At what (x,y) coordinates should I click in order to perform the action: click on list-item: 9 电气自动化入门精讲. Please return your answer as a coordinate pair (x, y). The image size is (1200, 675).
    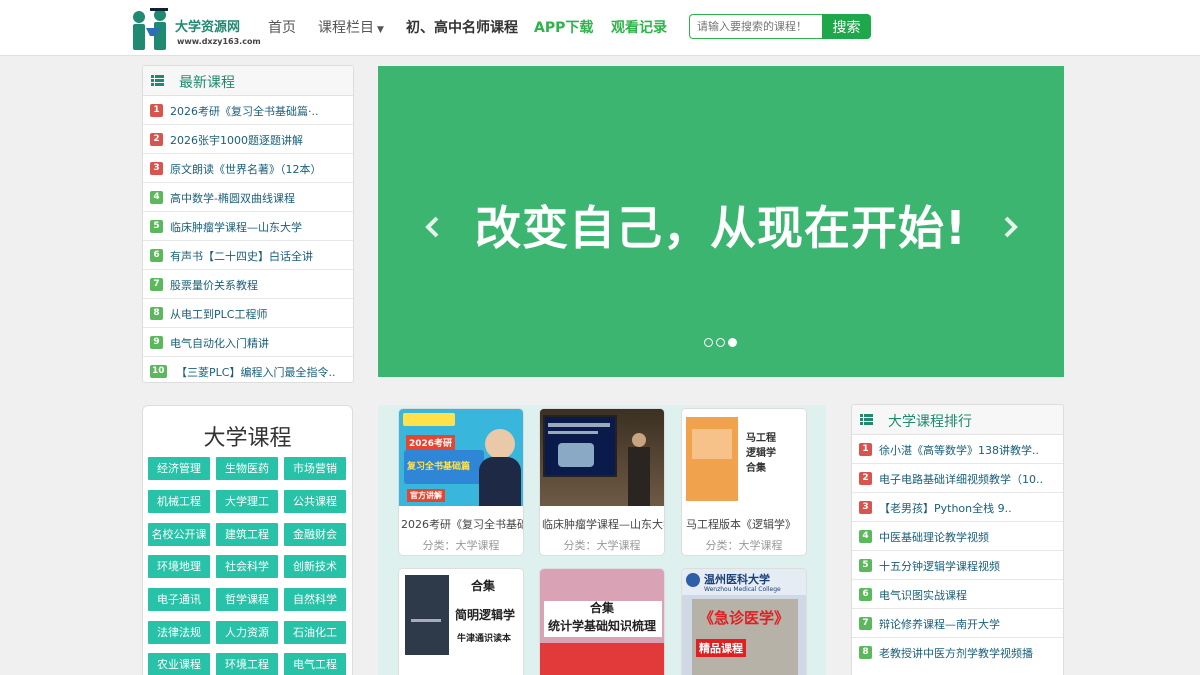
    Looking at the image, I should click on (248, 342).